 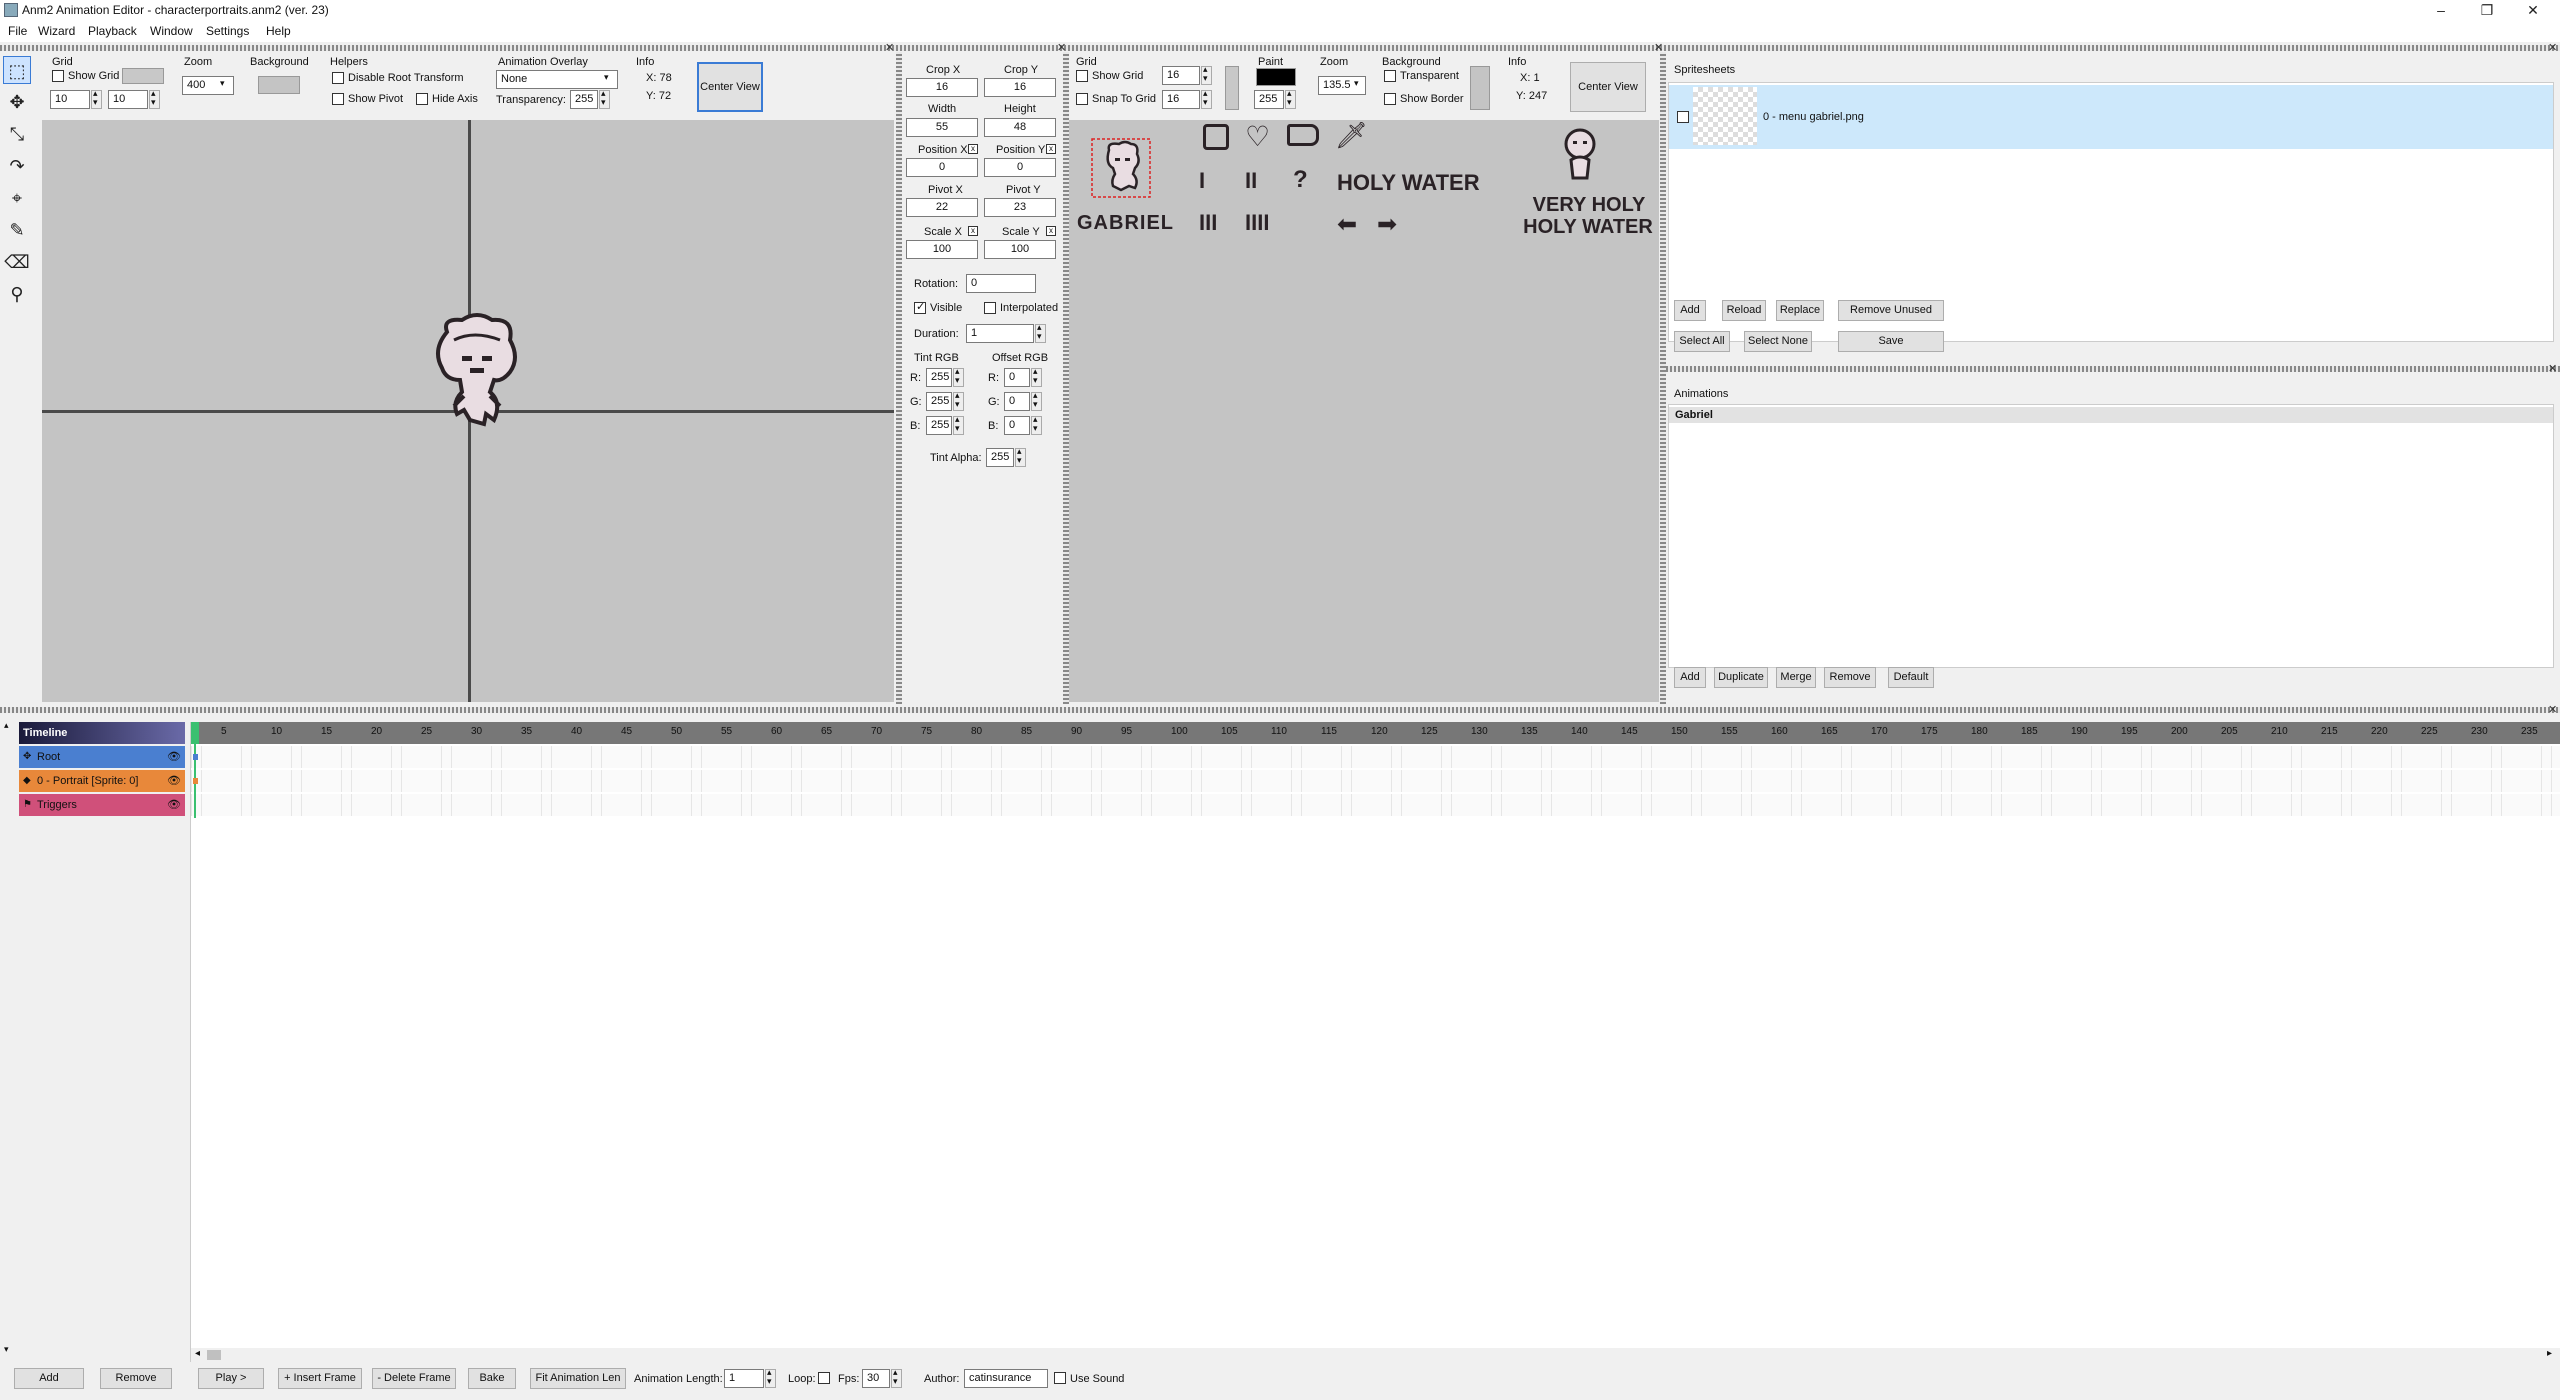 What do you see at coordinates (1683, 117) in the screenshot?
I see `spritesheet-checkbox` at bounding box center [1683, 117].